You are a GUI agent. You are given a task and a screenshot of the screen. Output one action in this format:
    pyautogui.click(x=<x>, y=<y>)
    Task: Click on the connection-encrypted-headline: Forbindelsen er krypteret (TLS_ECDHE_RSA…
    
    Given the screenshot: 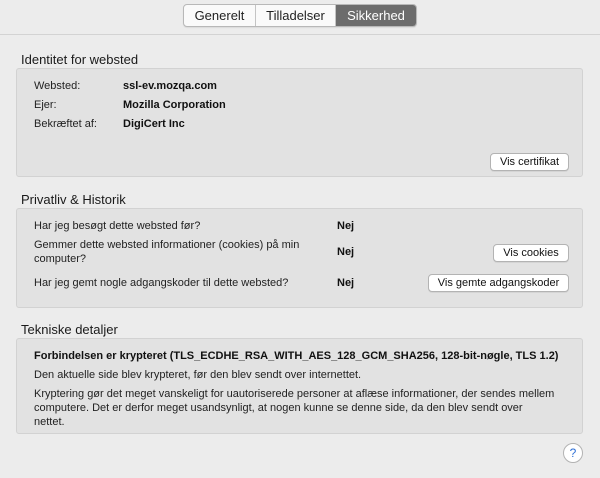 What is the action you would take?
    pyautogui.click(x=296, y=356)
    